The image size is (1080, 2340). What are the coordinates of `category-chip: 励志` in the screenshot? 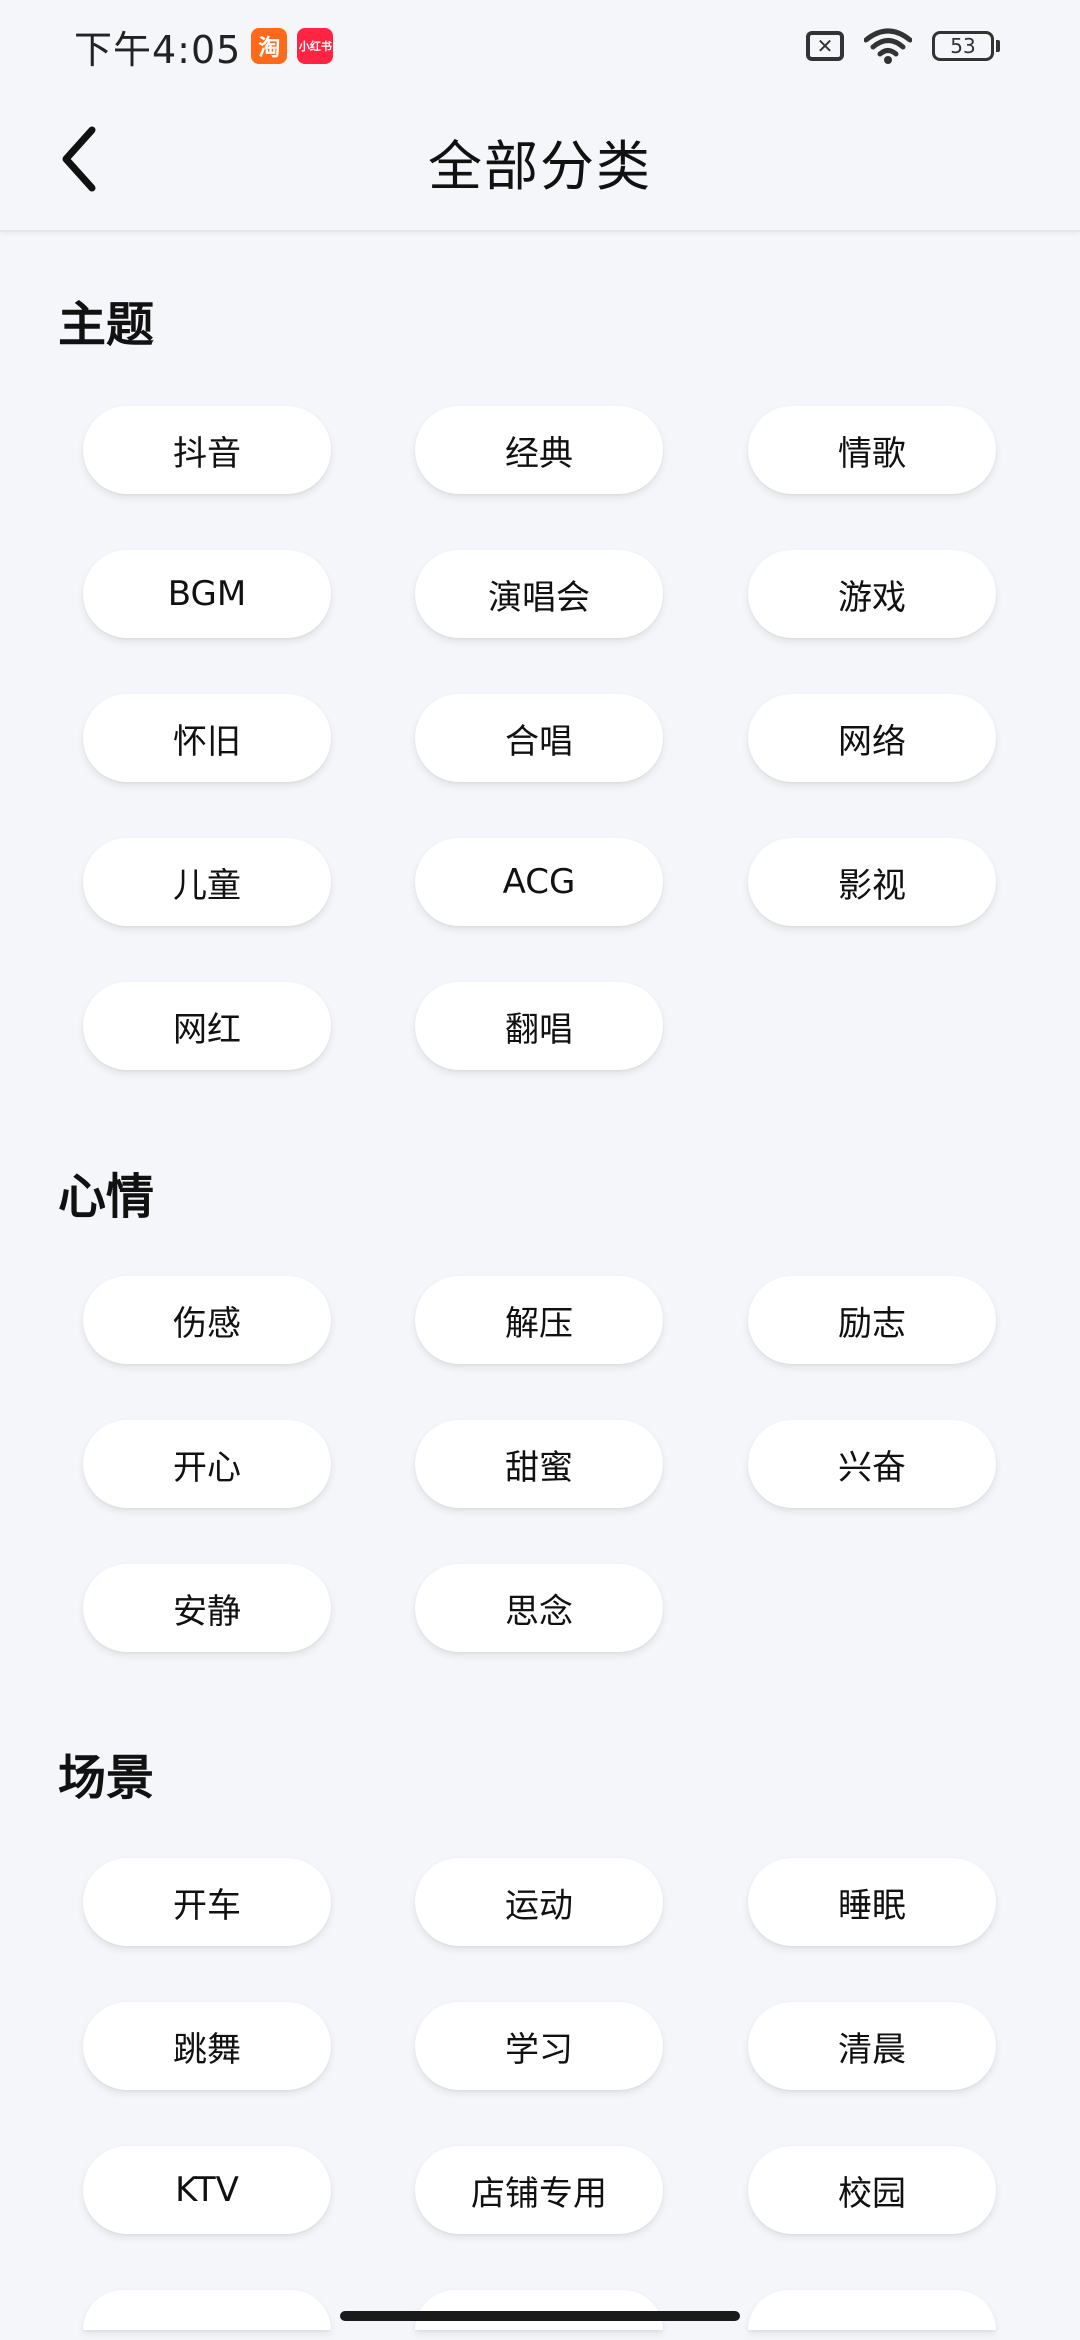 It's located at (872, 1320).